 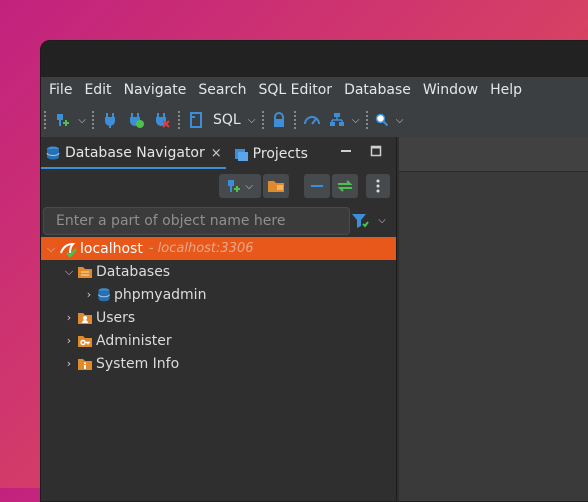 I want to click on tree-node-databases: ⌵ Databases, so click(x=115, y=271).